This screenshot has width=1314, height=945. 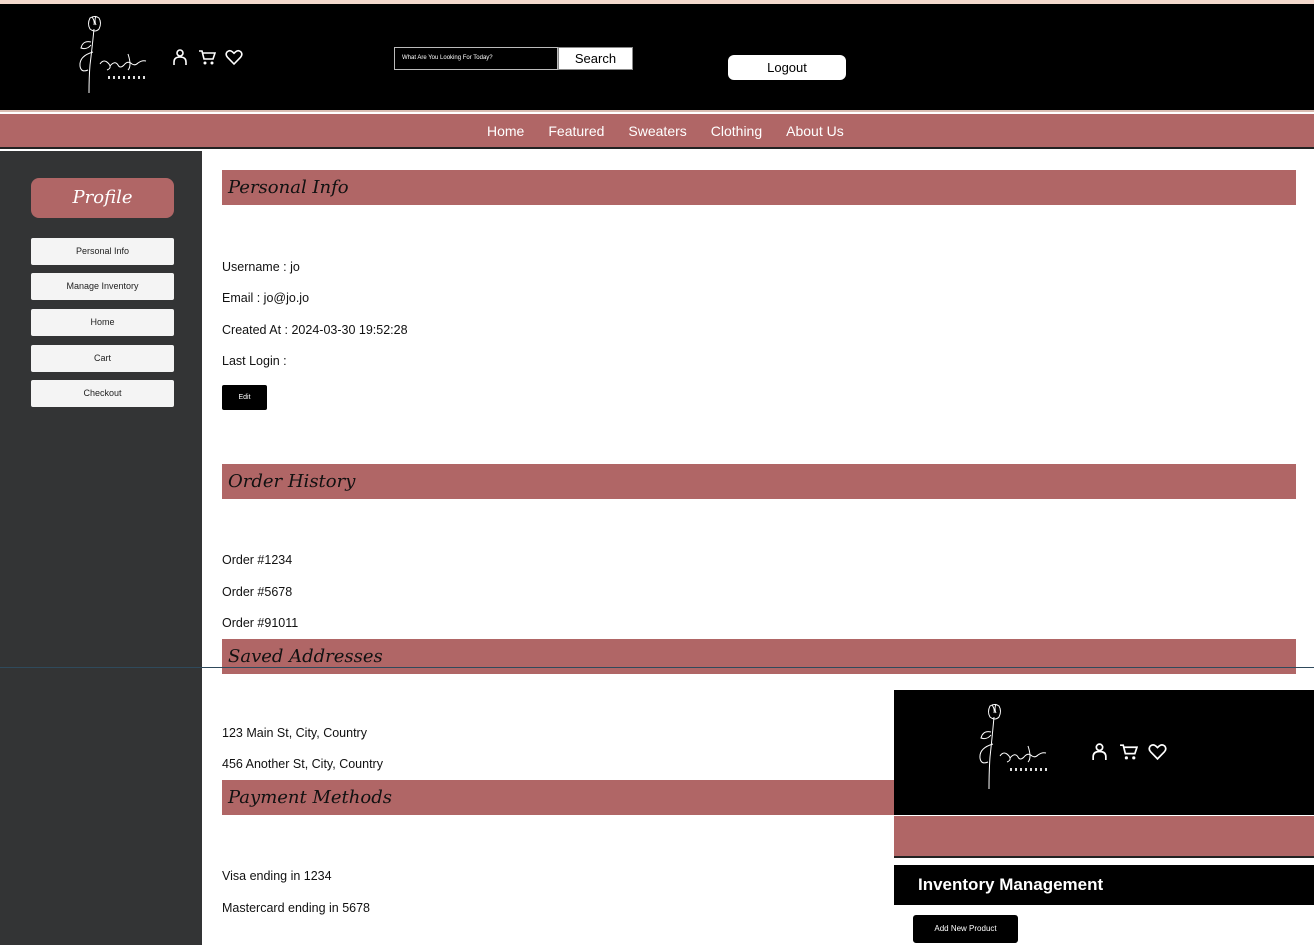 What do you see at coordinates (595, 58) in the screenshot?
I see `search-button: Search` at bounding box center [595, 58].